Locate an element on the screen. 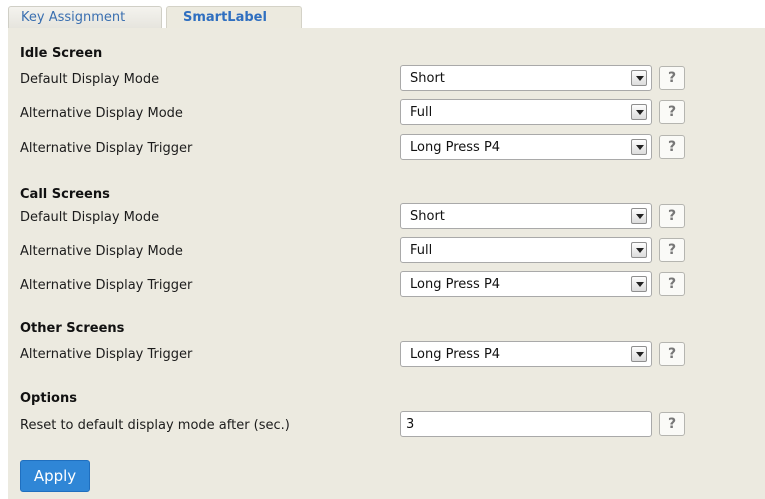  call-alt-trigger-label: Alternative Display Trigger is located at coordinates (106, 285).